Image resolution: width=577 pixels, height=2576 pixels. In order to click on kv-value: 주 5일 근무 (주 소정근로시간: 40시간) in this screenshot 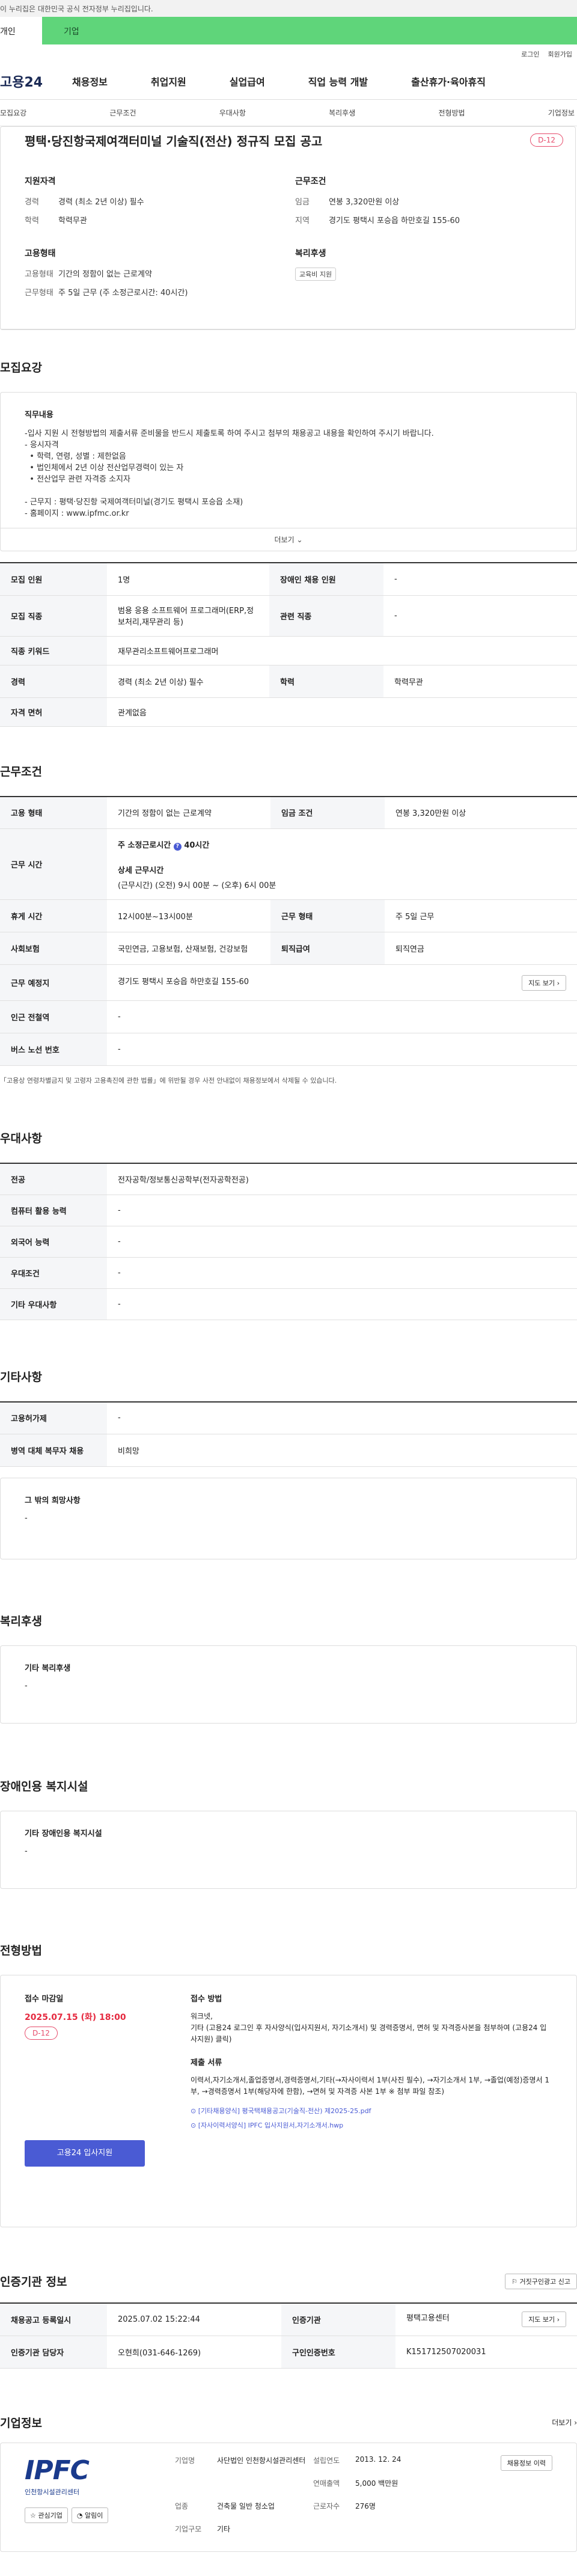, I will do `click(123, 293)`.